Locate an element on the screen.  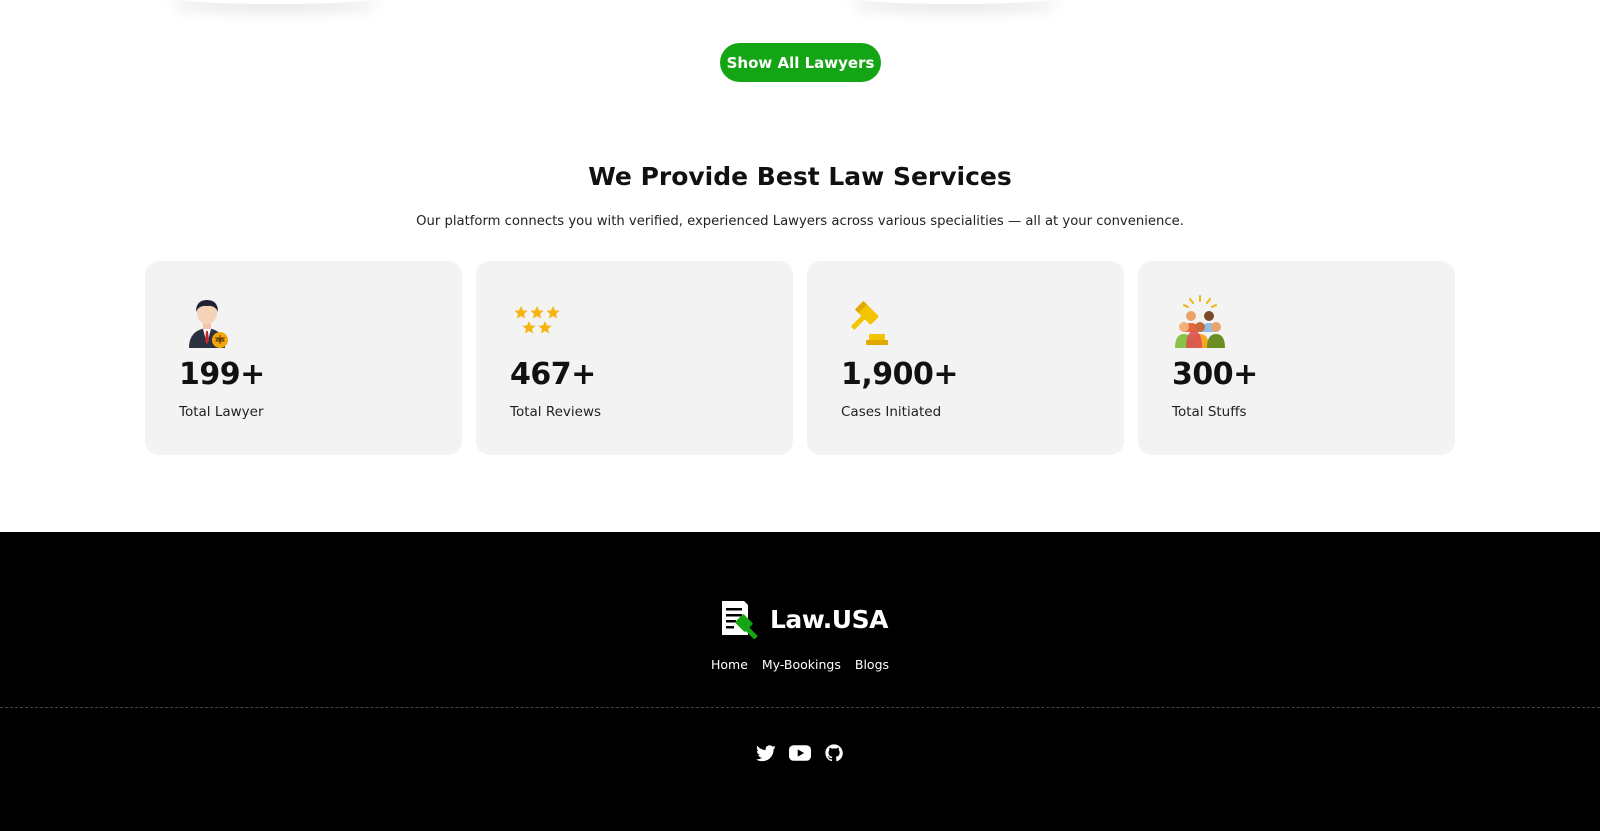
gavel-icon is located at coordinates (869, 322).